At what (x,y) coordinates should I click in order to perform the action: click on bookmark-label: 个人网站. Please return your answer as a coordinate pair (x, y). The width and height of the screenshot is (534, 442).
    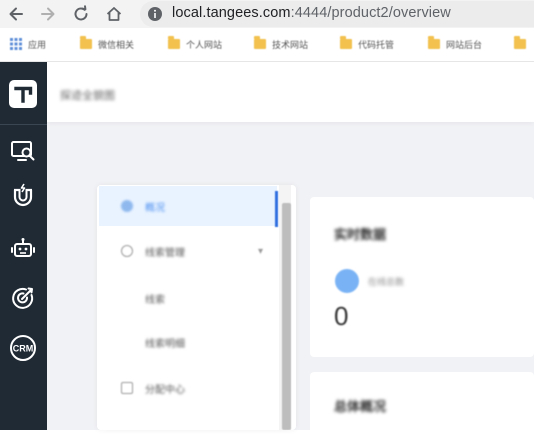
    Looking at the image, I should click on (204, 44).